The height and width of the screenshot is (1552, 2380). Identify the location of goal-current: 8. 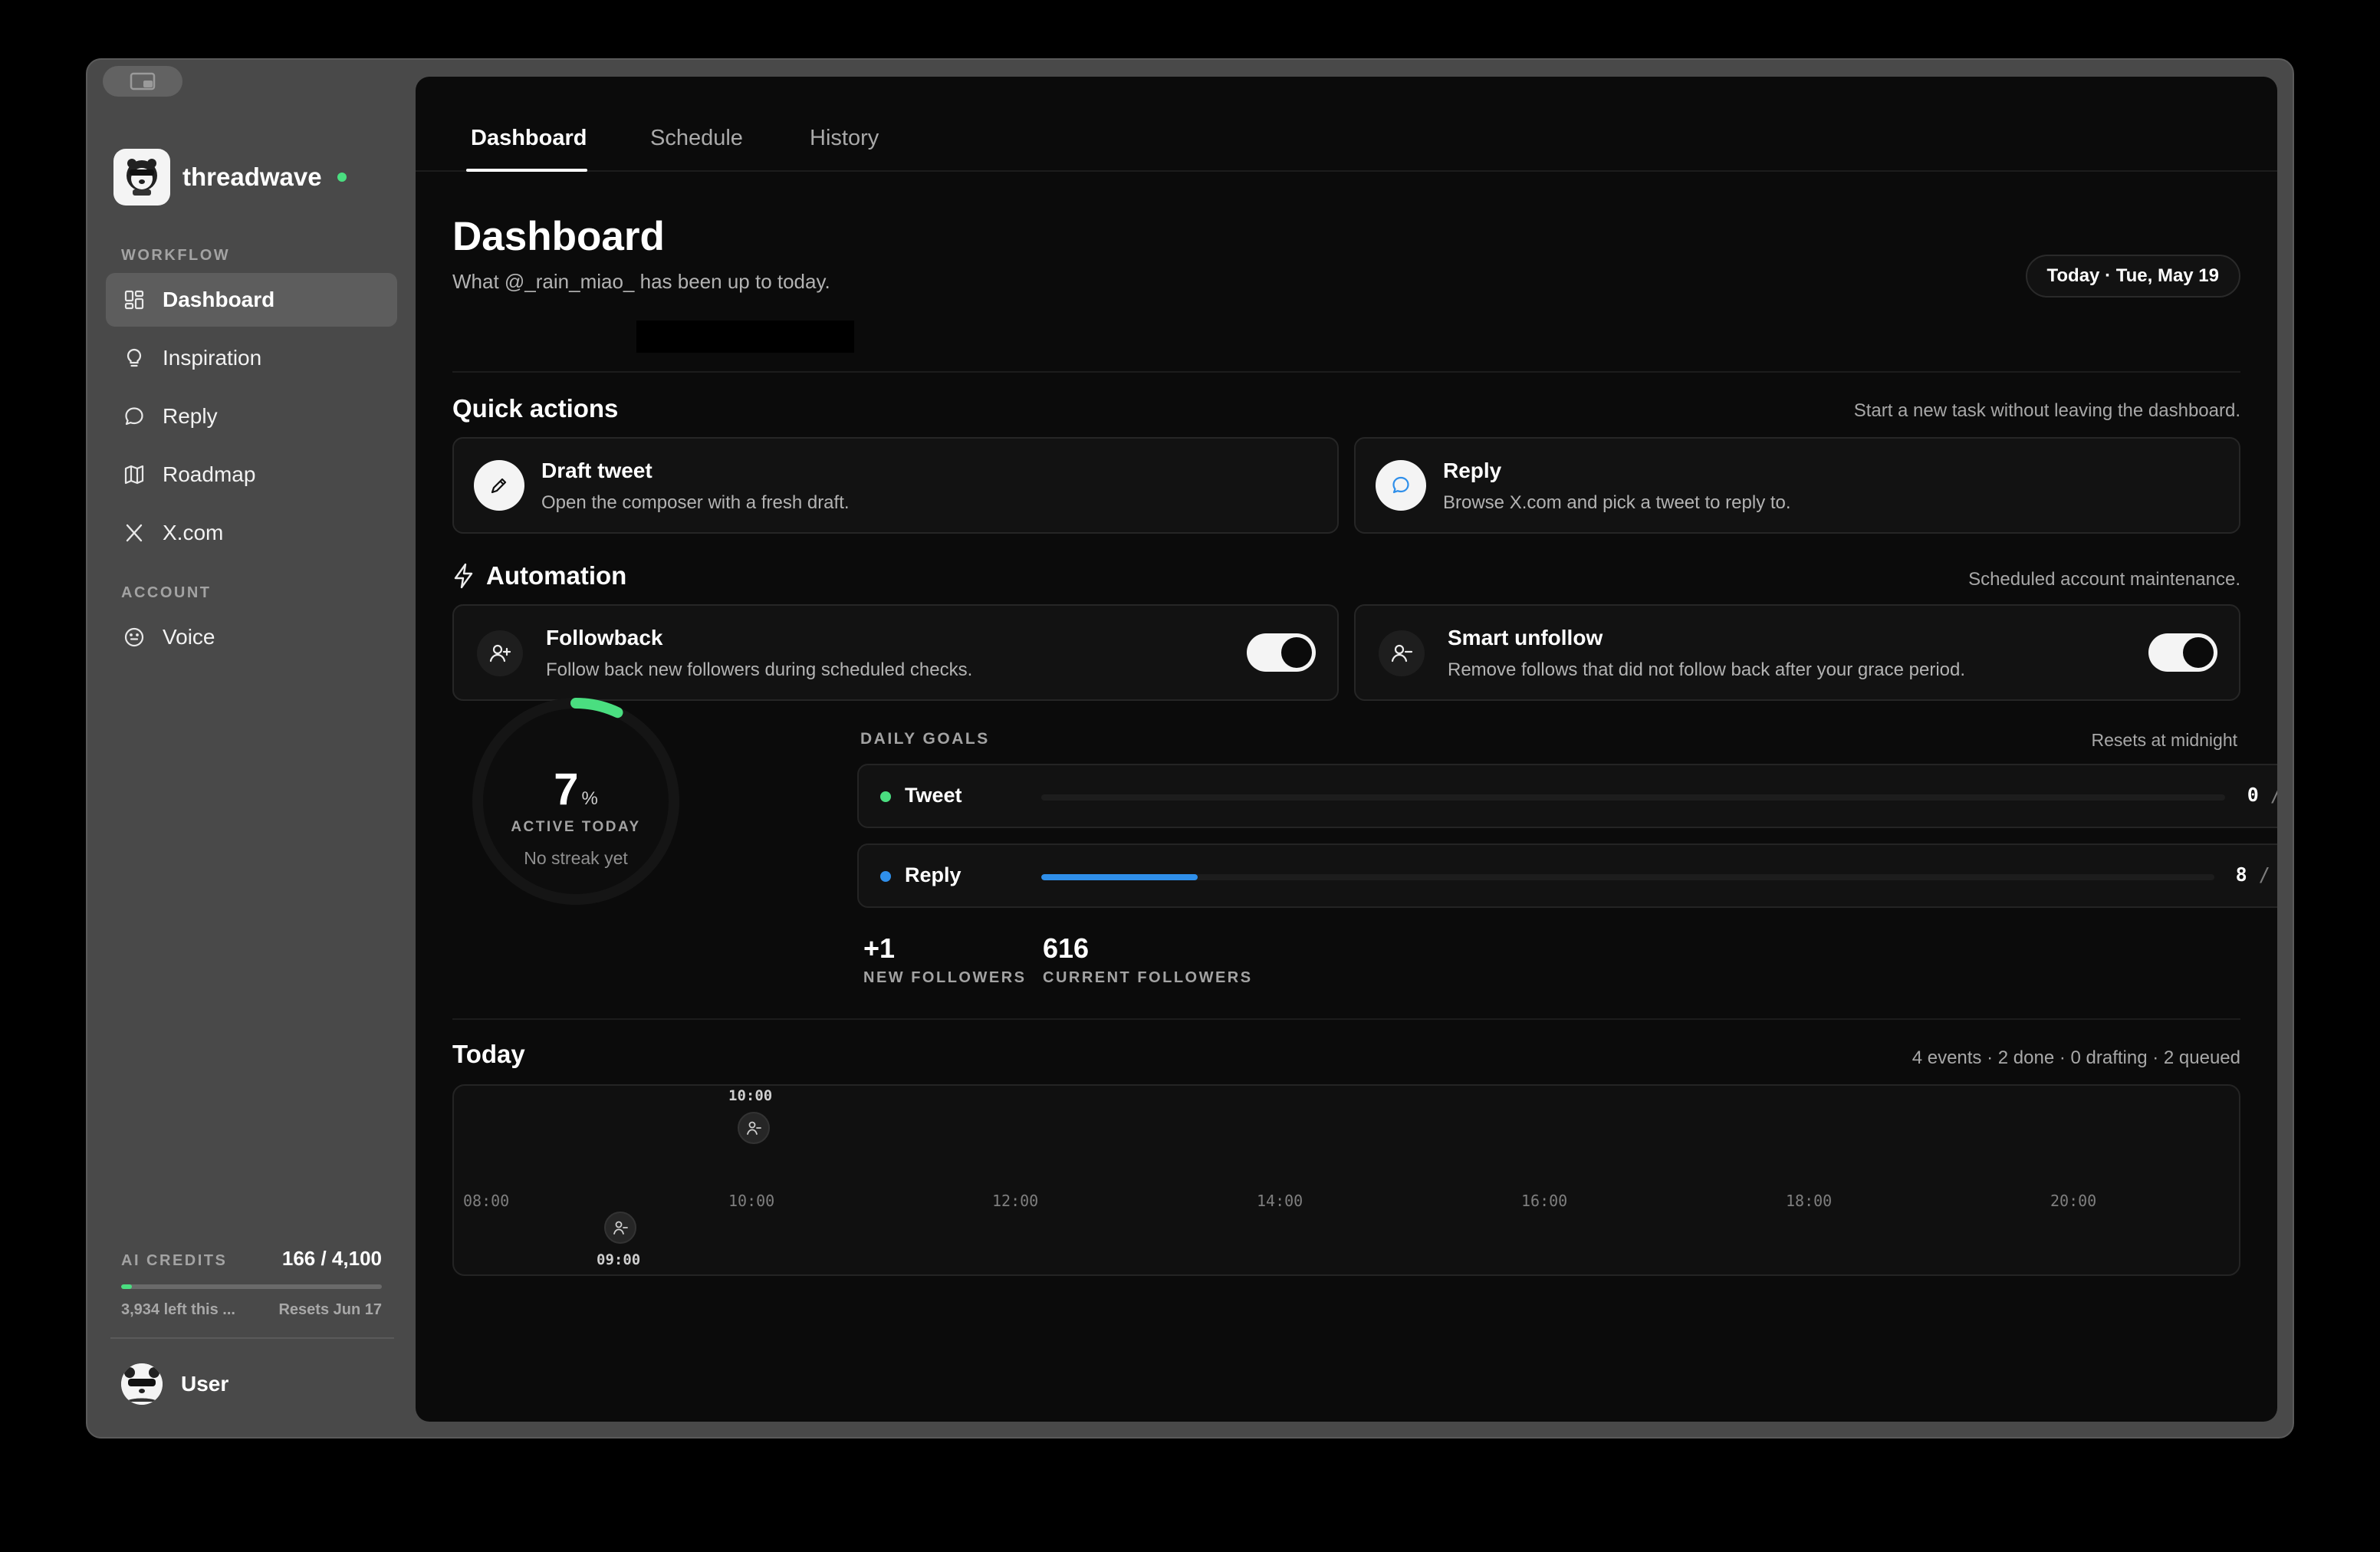
(2241, 875).